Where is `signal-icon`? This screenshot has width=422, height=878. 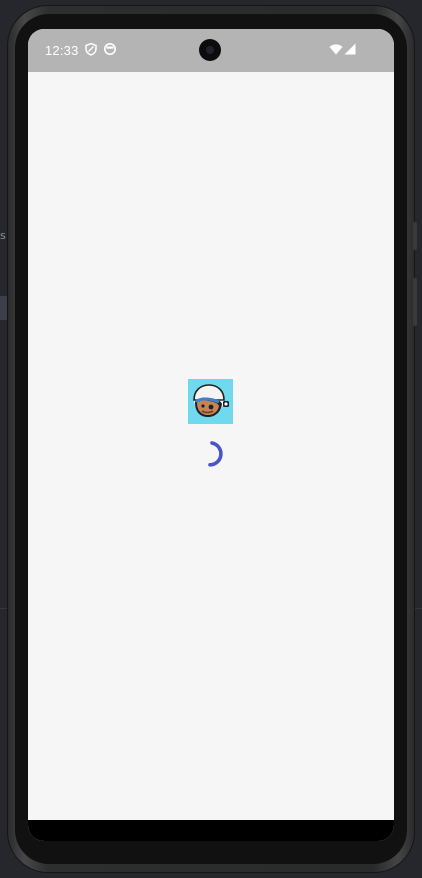 signal-icon is located at coordinates (350, 49).